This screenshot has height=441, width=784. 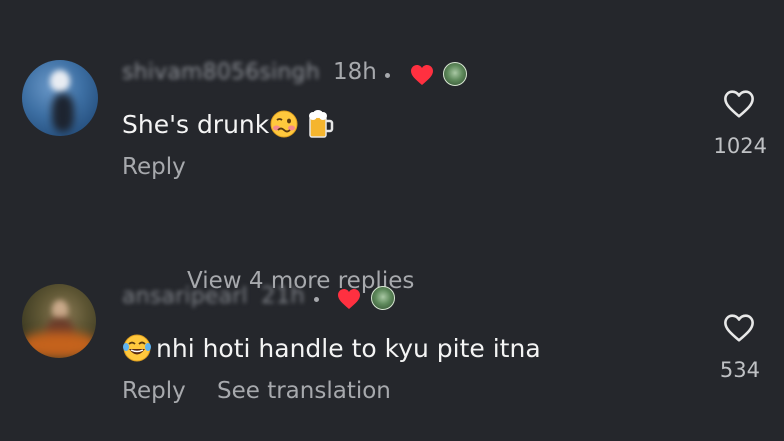 I want to click on comment-text: She's drunk, so click(x=228, y=124).